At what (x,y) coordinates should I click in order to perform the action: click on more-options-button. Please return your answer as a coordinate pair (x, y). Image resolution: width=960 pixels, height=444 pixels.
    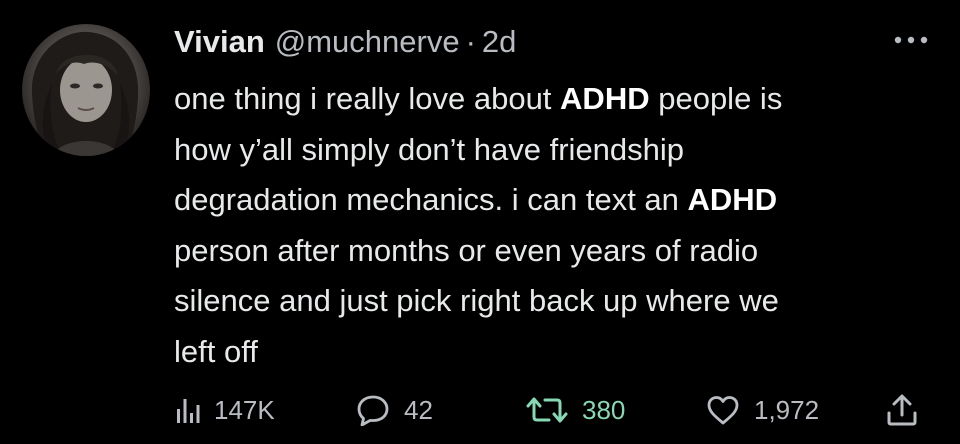
    Looking at the image, I should click on (911, 40).